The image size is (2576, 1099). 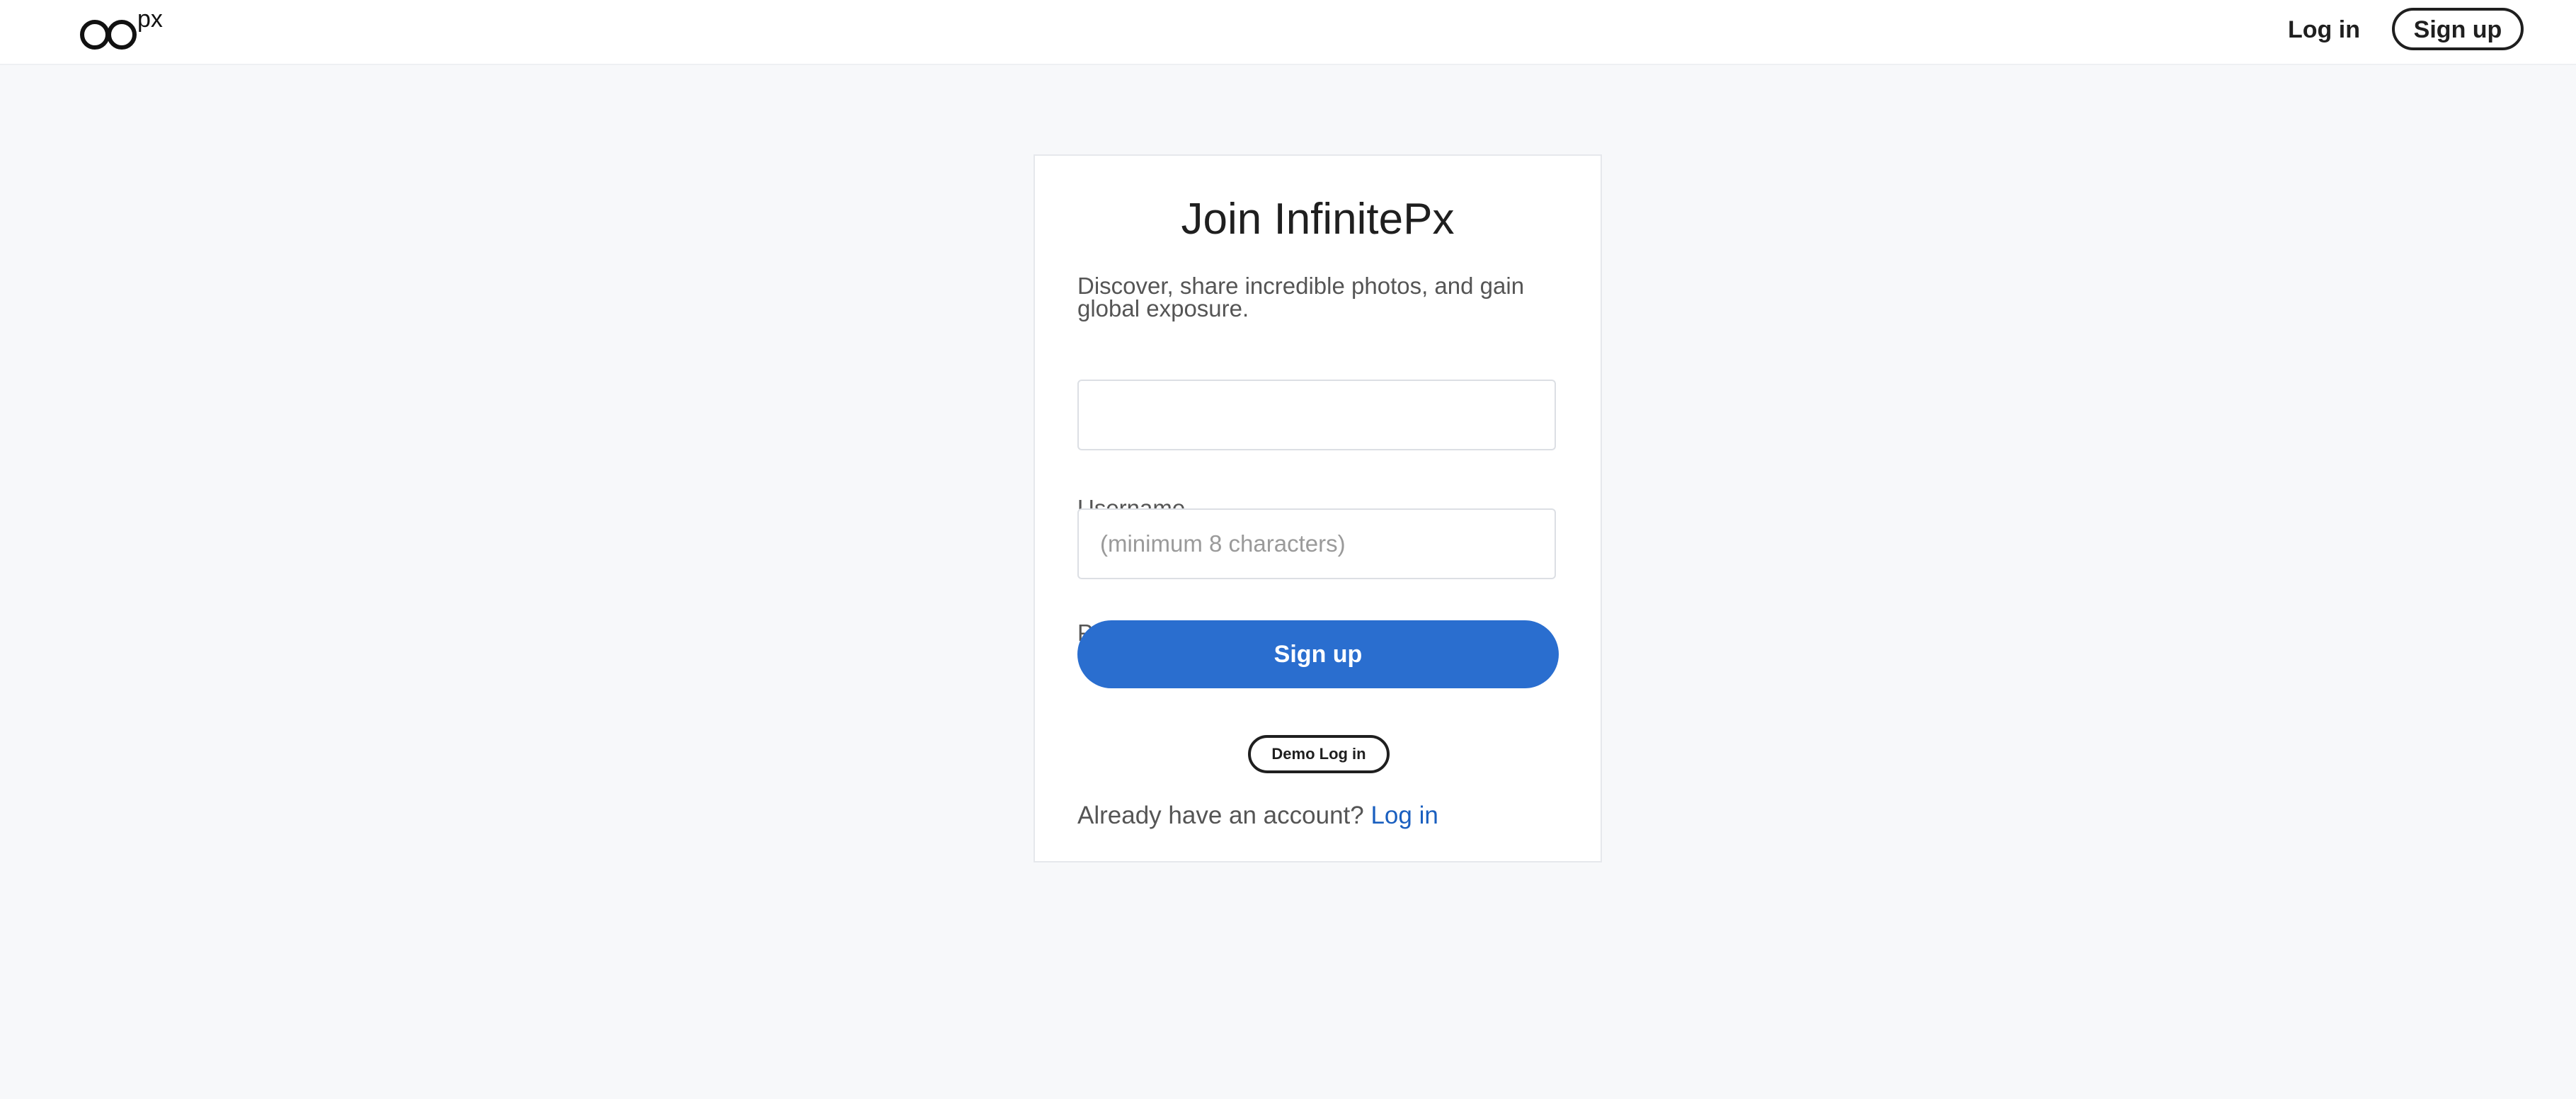 What do you see at coordinates (1316, 543) in the screenshot?
I see `password-input` at bounding box center [1316, 543].